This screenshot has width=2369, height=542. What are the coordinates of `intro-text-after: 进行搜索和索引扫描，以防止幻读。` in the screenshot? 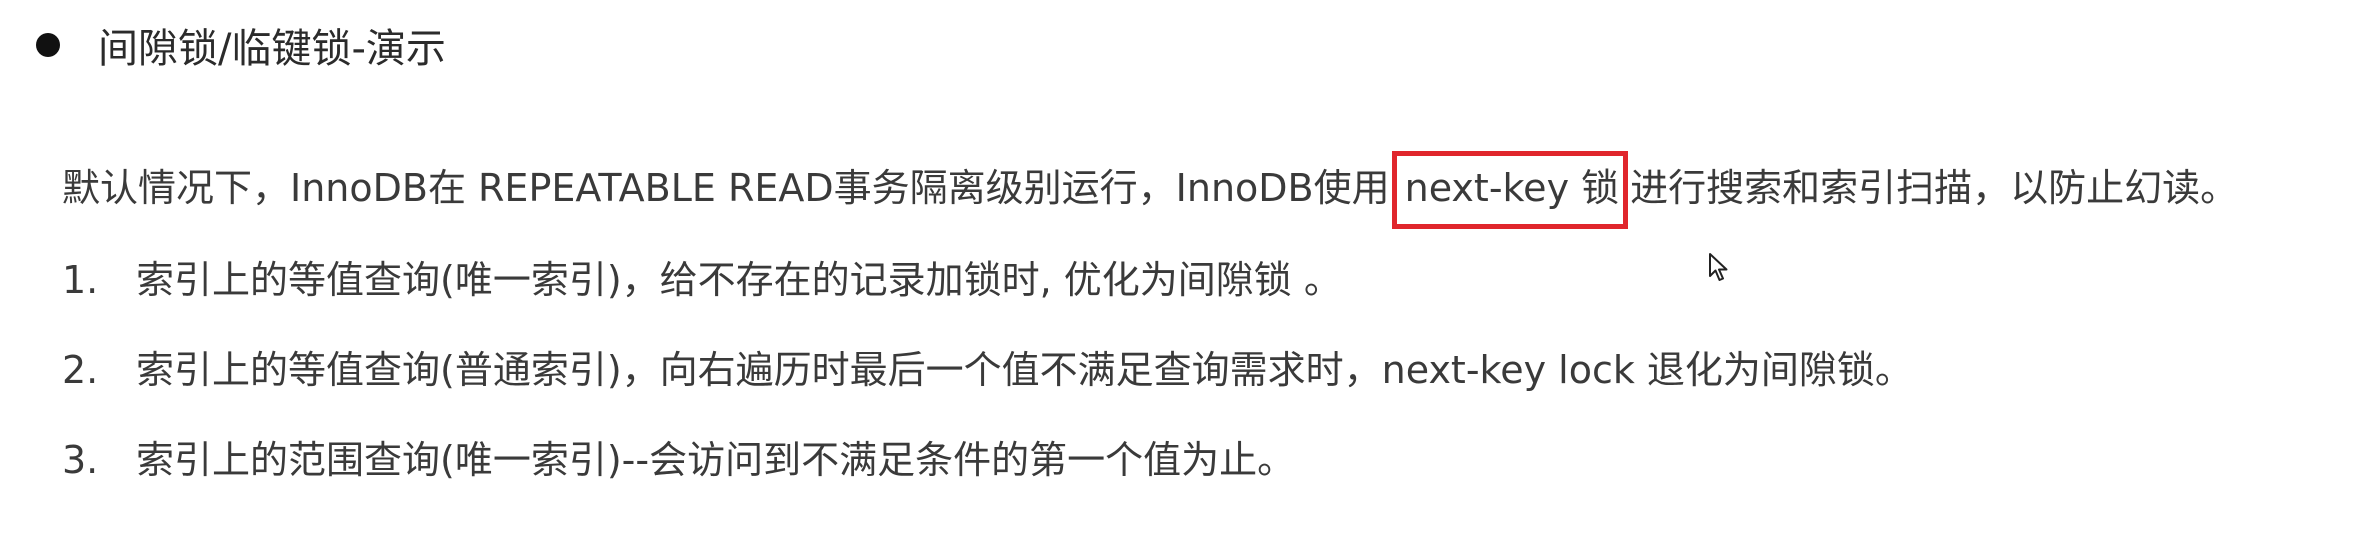 It's located at (1934, 188).